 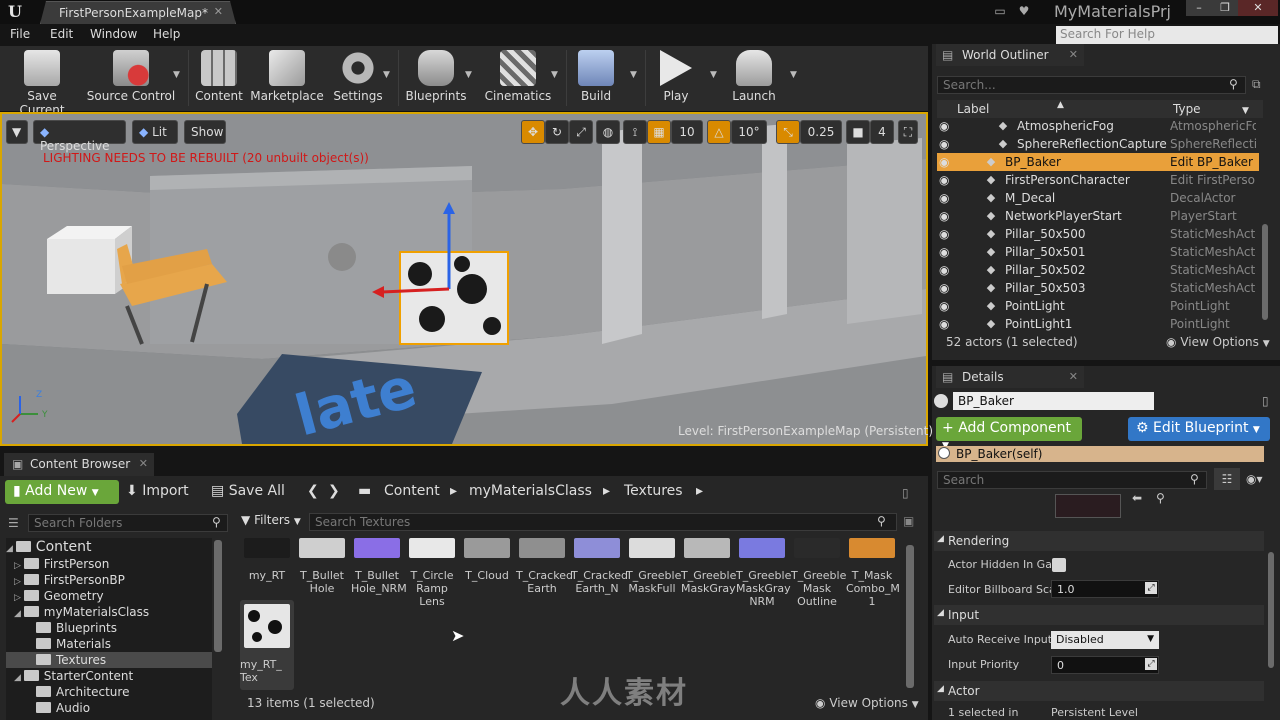 I want to click on actor-section-header: ◢ Actor, so click(x=1099, y=691).